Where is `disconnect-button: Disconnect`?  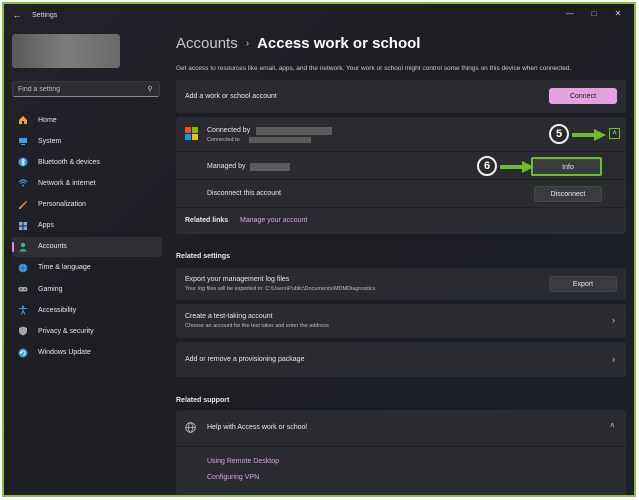
disconnect-button: Disconnect is located at coordinates (568, 194).